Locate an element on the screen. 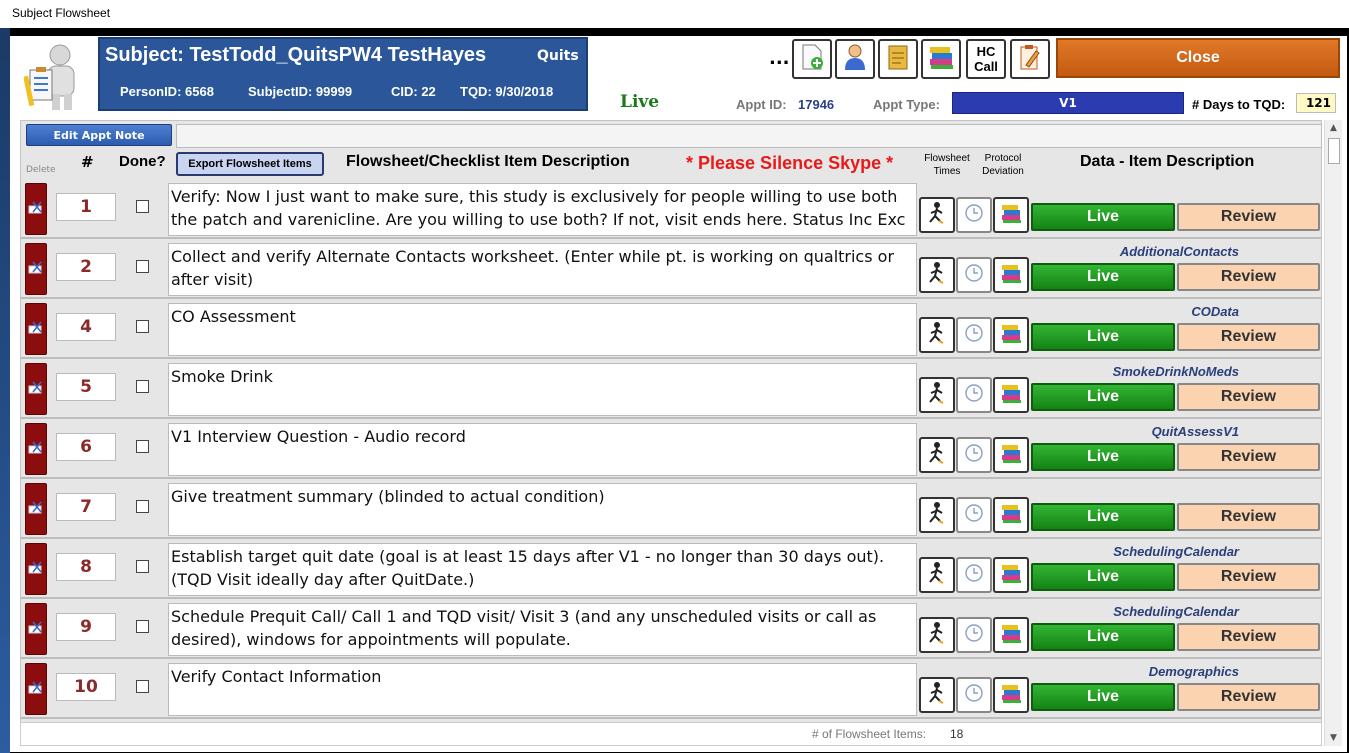 The height and width of the screenshot is (753, 1349). appt-type-field: V1 is located at coordinates (1068, 103).